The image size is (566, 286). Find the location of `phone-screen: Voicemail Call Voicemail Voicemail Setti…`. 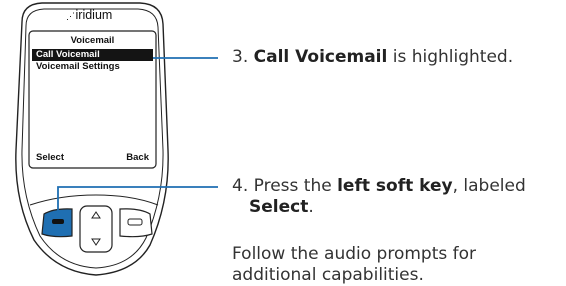

phone-screen: Voicemail Call Voicemail Voicemail Setti… is located at coordinates (92, 99).